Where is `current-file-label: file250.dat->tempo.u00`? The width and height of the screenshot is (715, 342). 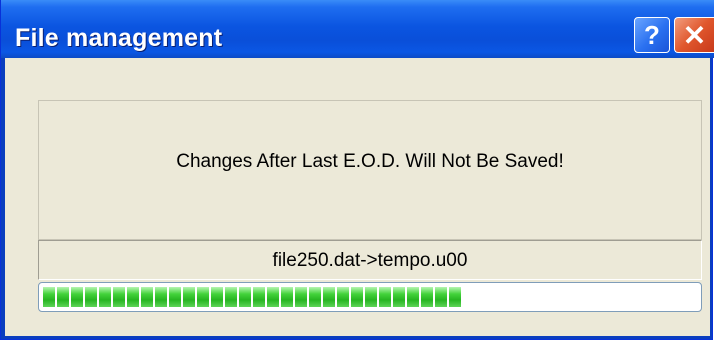
current-file-label: file250.dat->tempo.u00 is located at coordinates (370, 260).